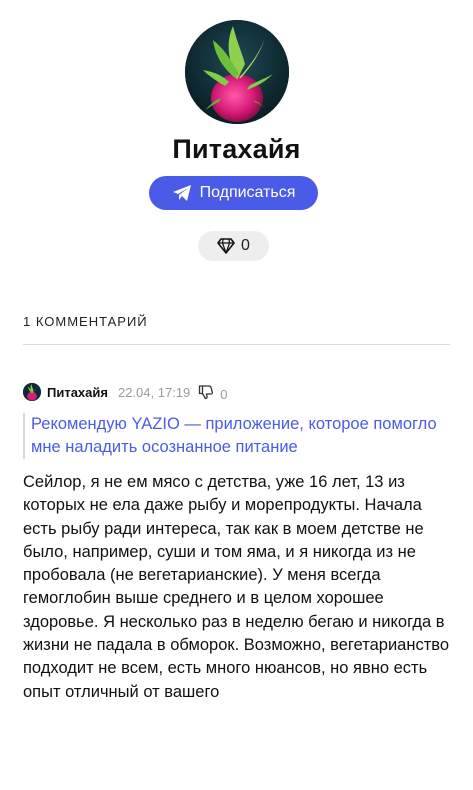 Image resolution: width=473 pixels, height=790 pixels. Describe the element at coordinates (226, 246) in the screenshot. I see `diamond-icon` at that location.